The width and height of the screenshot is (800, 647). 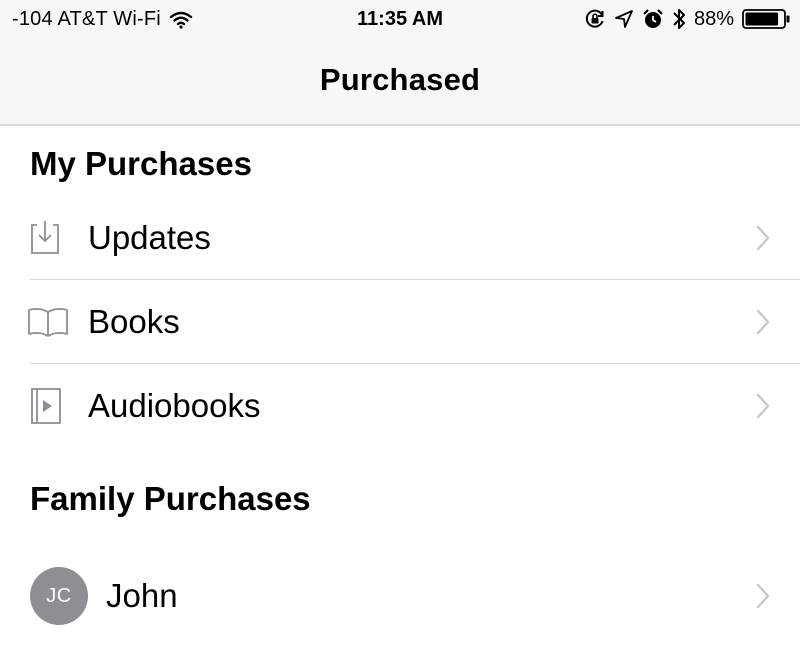 I want to click on list-item-books: Books, so click(x=400, y=322).